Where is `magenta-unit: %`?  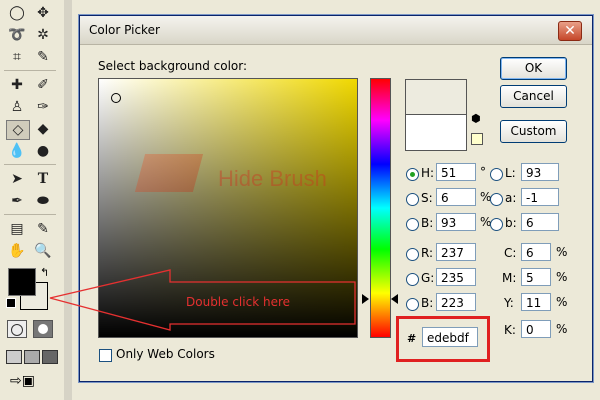
magenta-unit: % is located at coordinates (562, 277).